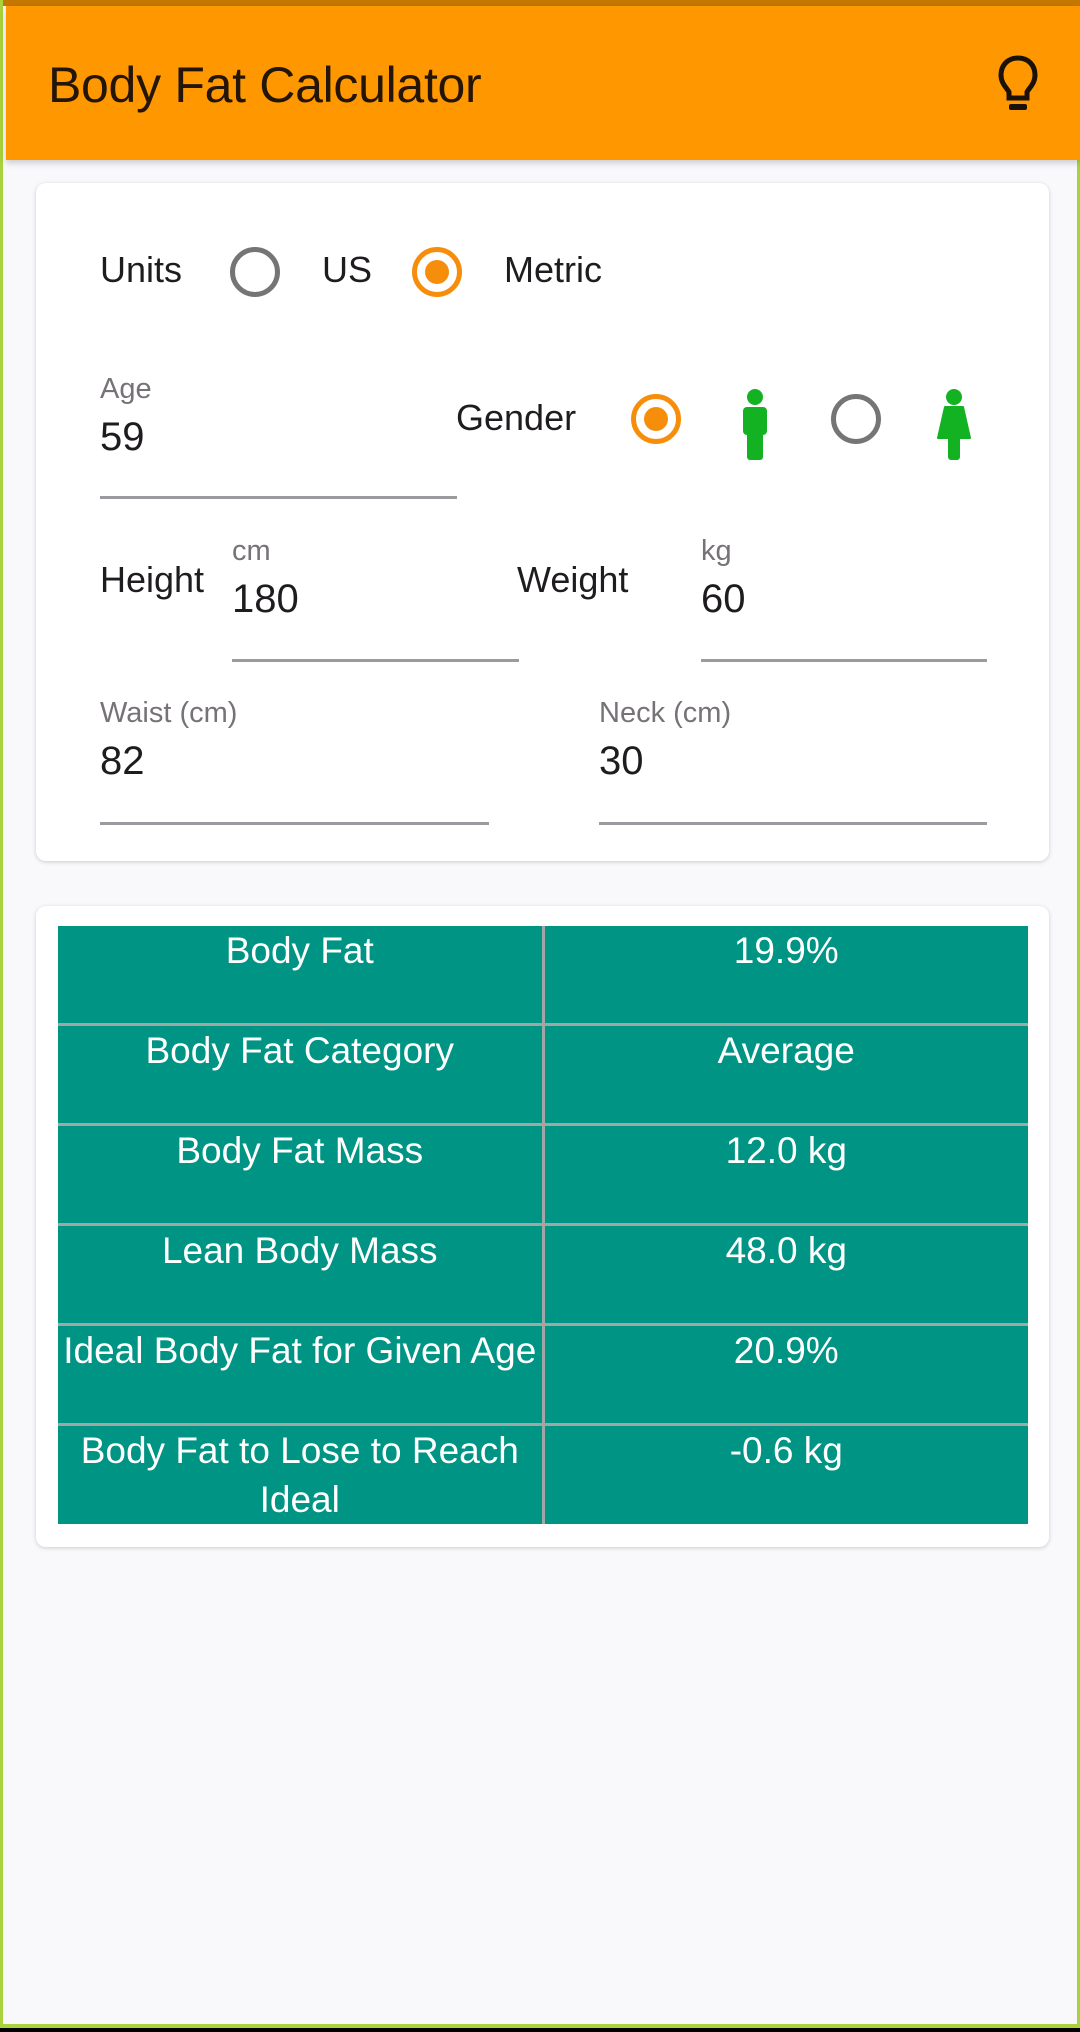 Image resolution: width=1080 pixels, height=2032 pixels. Describe the element at coordinates (553, 270) in the screenshot. I see `units-metric-label: Metric` at that location.